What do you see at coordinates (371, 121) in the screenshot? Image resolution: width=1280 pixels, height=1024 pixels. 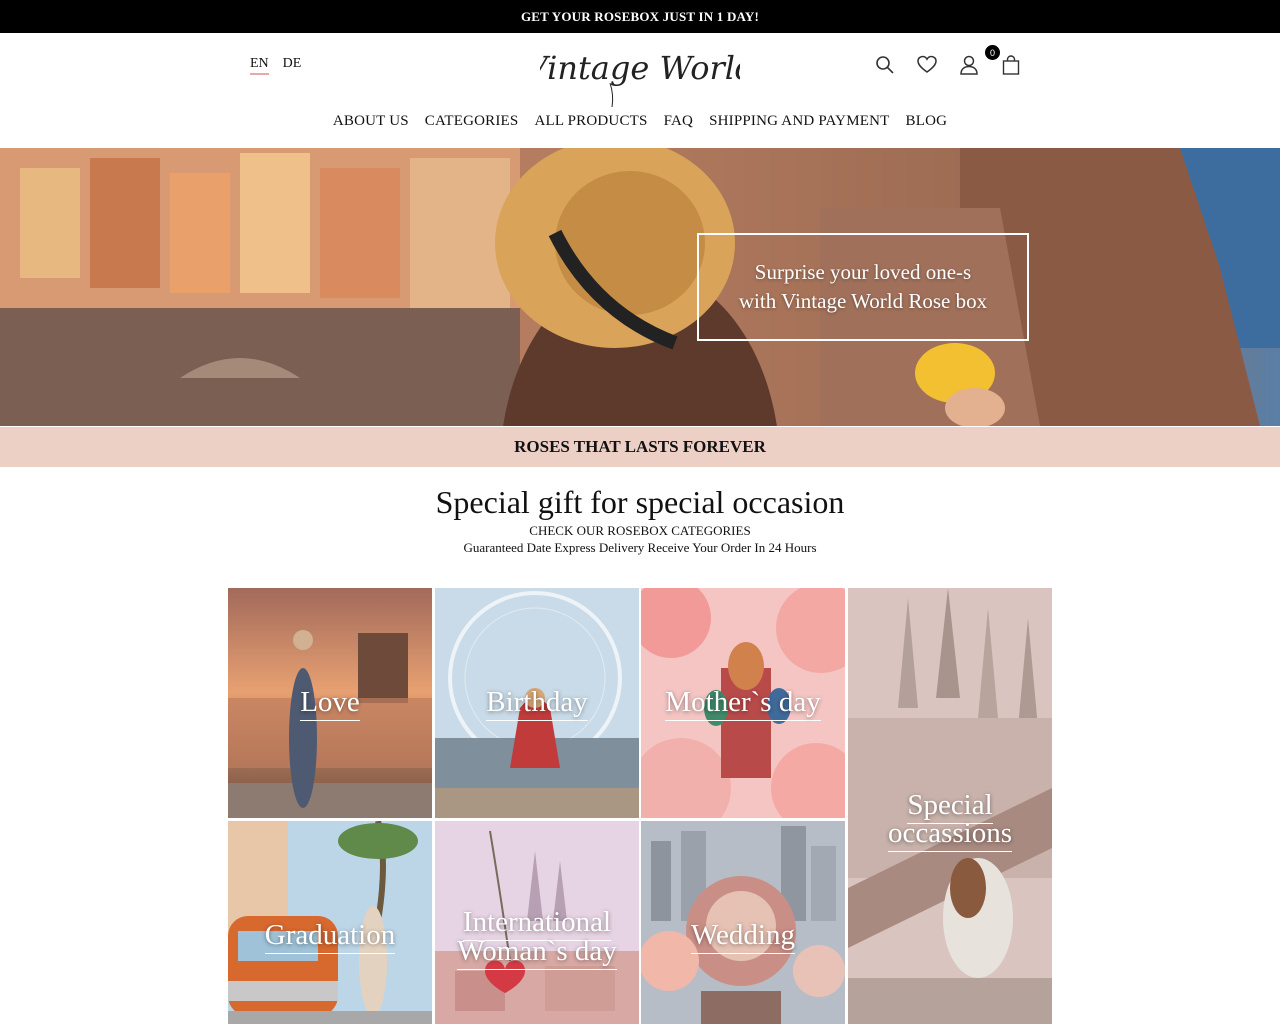 I see `nav-about-us: ABOUT US` at bounding box center [371, 121].